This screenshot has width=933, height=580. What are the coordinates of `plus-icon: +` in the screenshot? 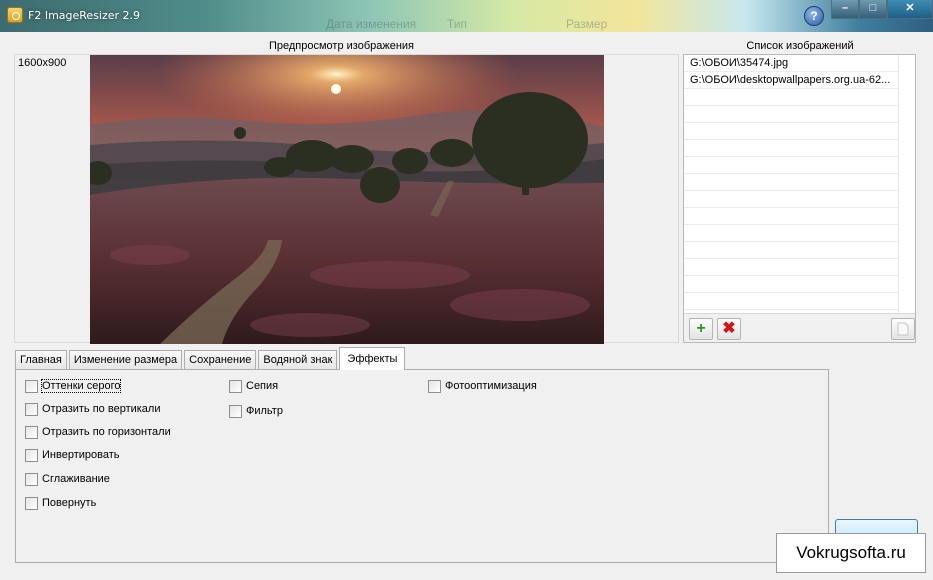 It's located at (701, 328).